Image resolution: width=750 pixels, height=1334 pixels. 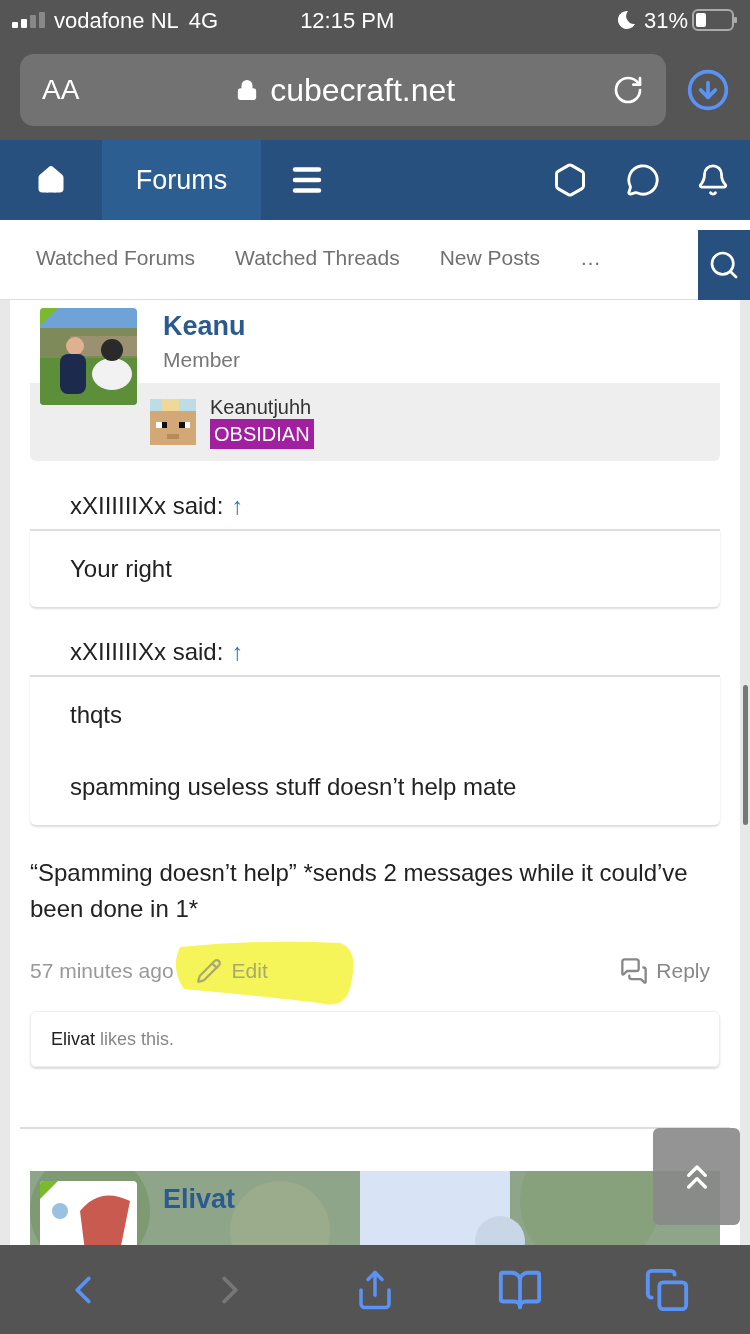 What do you see at coordinates (665, 20) in the screenshot?
I see `battery-text: 31%` at bounding box center [665, 20].